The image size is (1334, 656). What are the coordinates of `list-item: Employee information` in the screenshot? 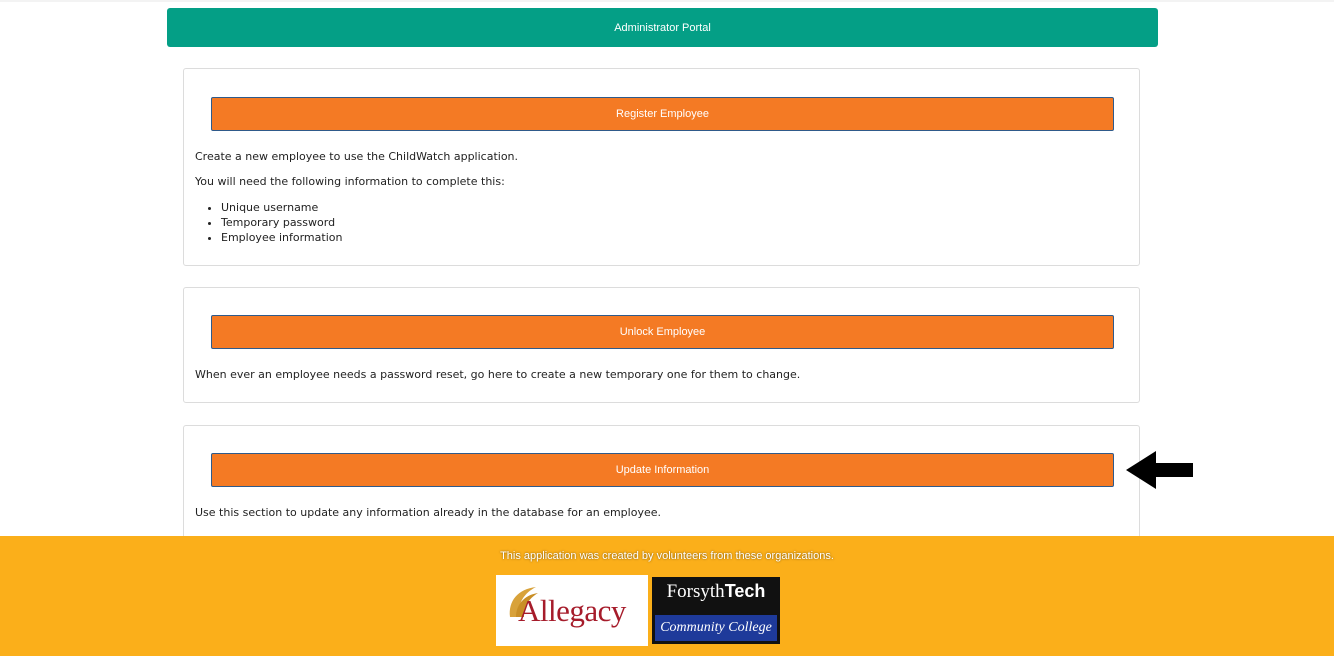 It's located at (281, 237).